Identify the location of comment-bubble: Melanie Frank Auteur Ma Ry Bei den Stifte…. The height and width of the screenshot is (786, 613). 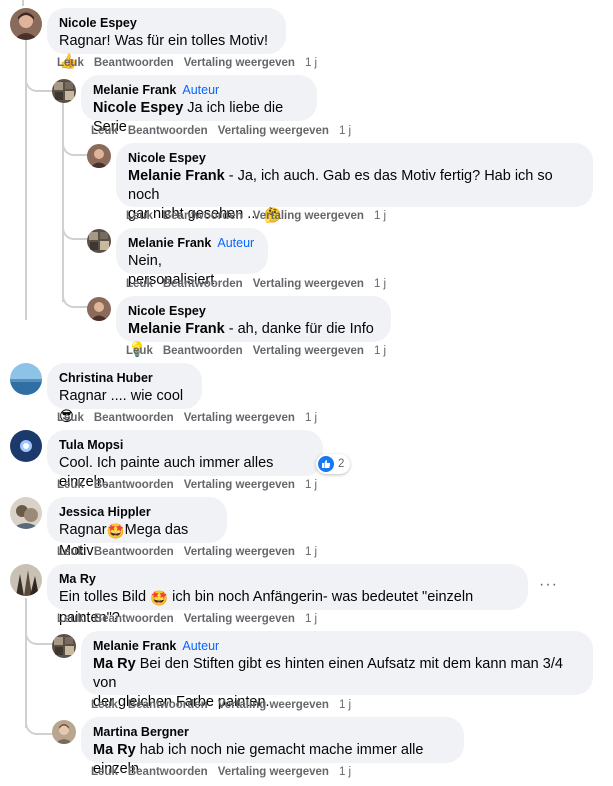
(337, 670).